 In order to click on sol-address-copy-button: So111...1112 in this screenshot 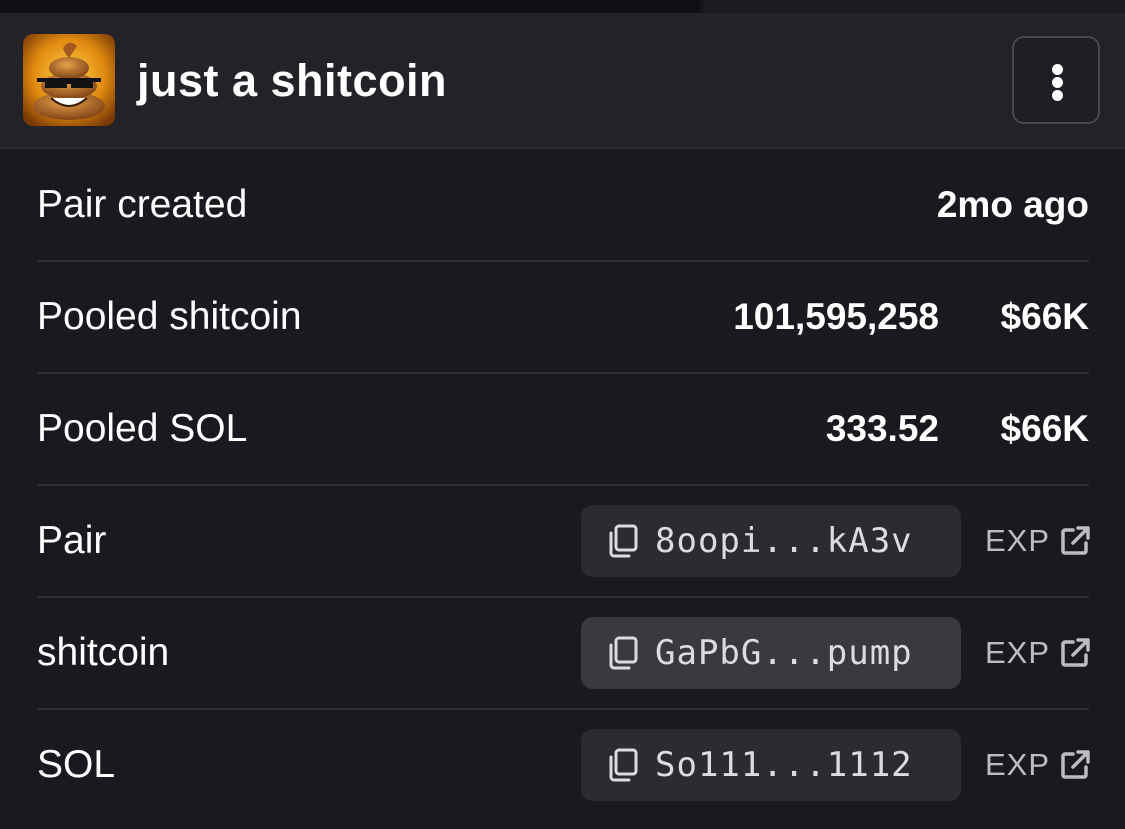, I will do `click(771, 765)`.